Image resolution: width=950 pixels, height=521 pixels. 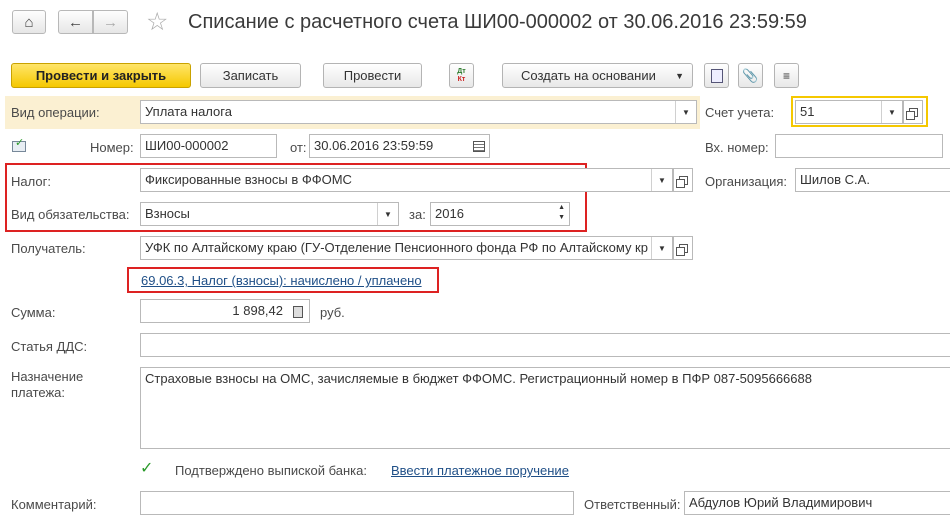 What do you see at coordinates (248, 179) in the screenshot?
I see `tax-value: Фиксированные взносы в ФФОМС` at bounding box center [248, 179].